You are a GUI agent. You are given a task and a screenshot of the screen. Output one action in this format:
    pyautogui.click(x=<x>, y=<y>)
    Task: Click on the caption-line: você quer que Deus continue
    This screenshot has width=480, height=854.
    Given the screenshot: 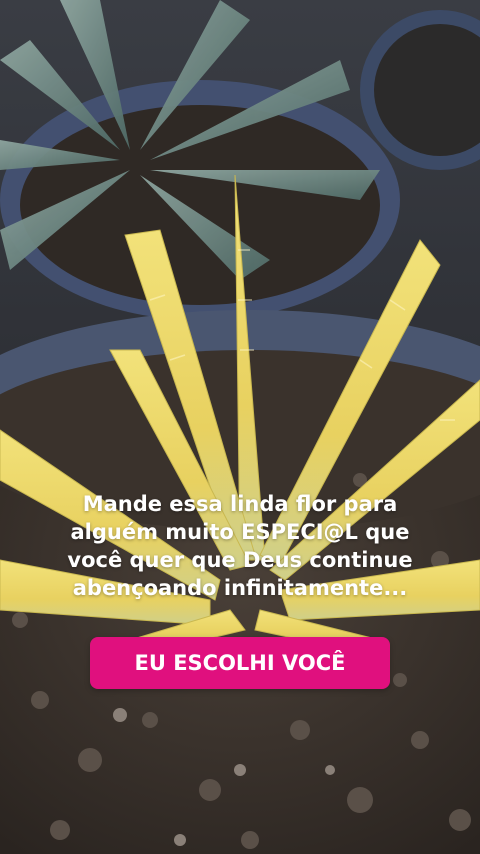 What is the action you would take?
    pyautogui.click(x=240, y=560)
    